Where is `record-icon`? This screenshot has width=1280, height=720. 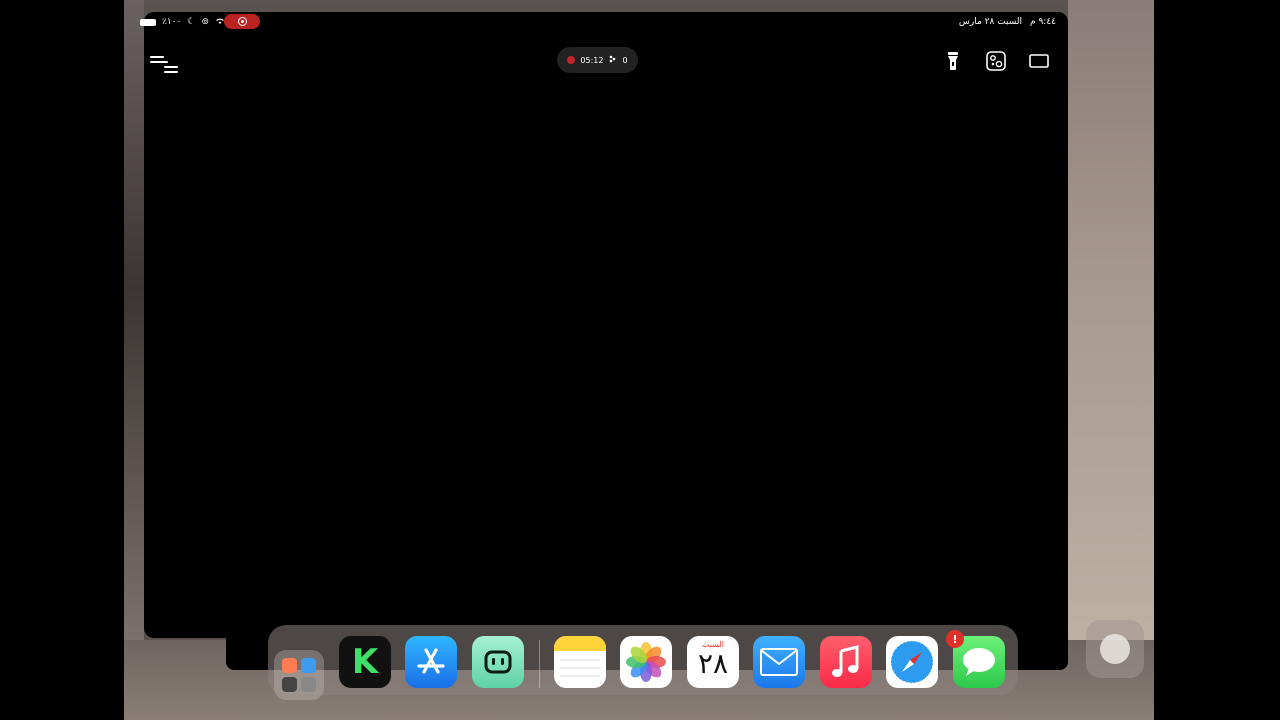
record-icon is located at coordinates (242, 21).